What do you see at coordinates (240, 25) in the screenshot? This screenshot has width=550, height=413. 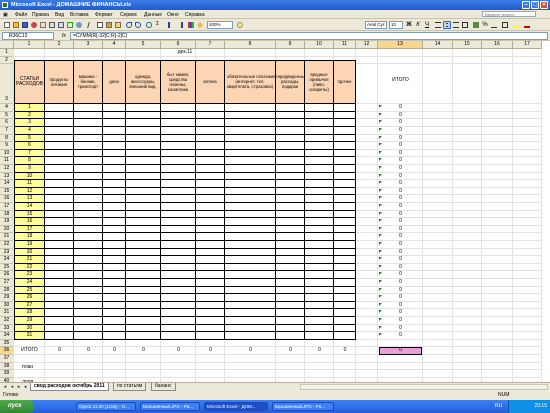 I see `help-icon` at bounding box center [240, 25].